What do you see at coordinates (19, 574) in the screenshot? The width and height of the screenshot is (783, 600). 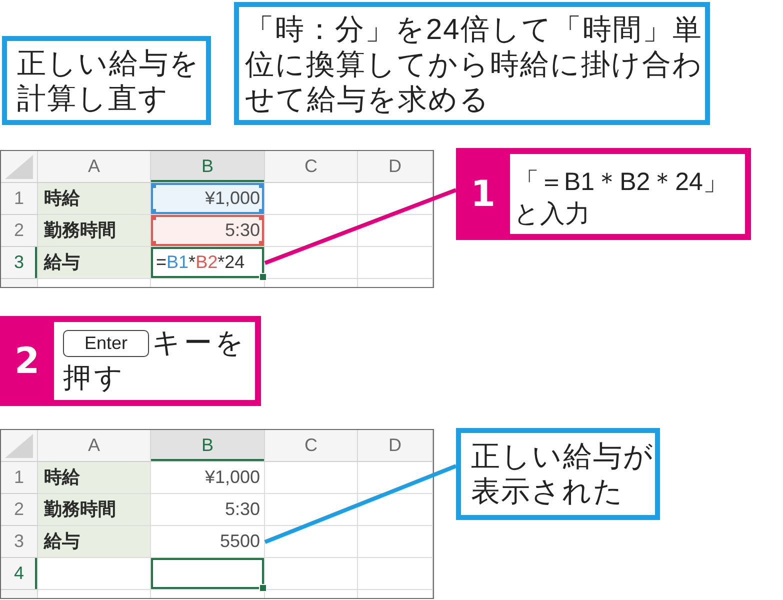 I see `row-header: 4` at bounding box center [19, 574].